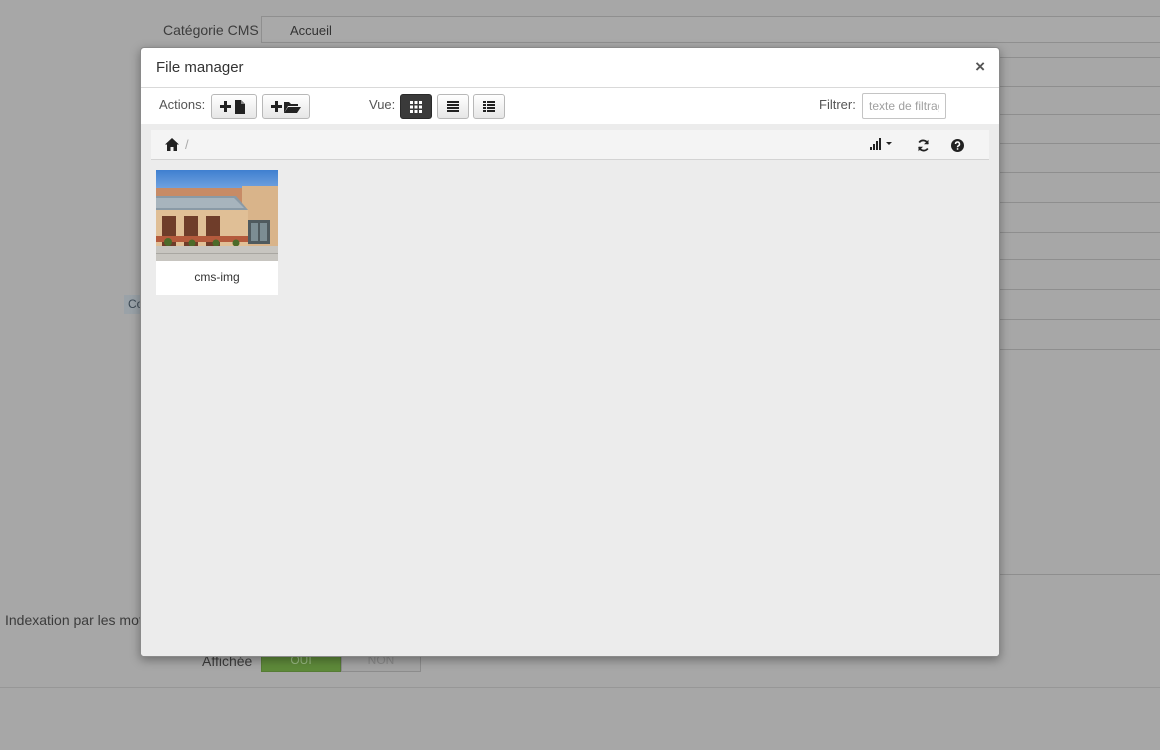 The height and width of the screenshot is (750, 1160). Describe the element at coordinates (211, 30) in the screenshot. I see `category-label: Catégorie CMS` at that location.